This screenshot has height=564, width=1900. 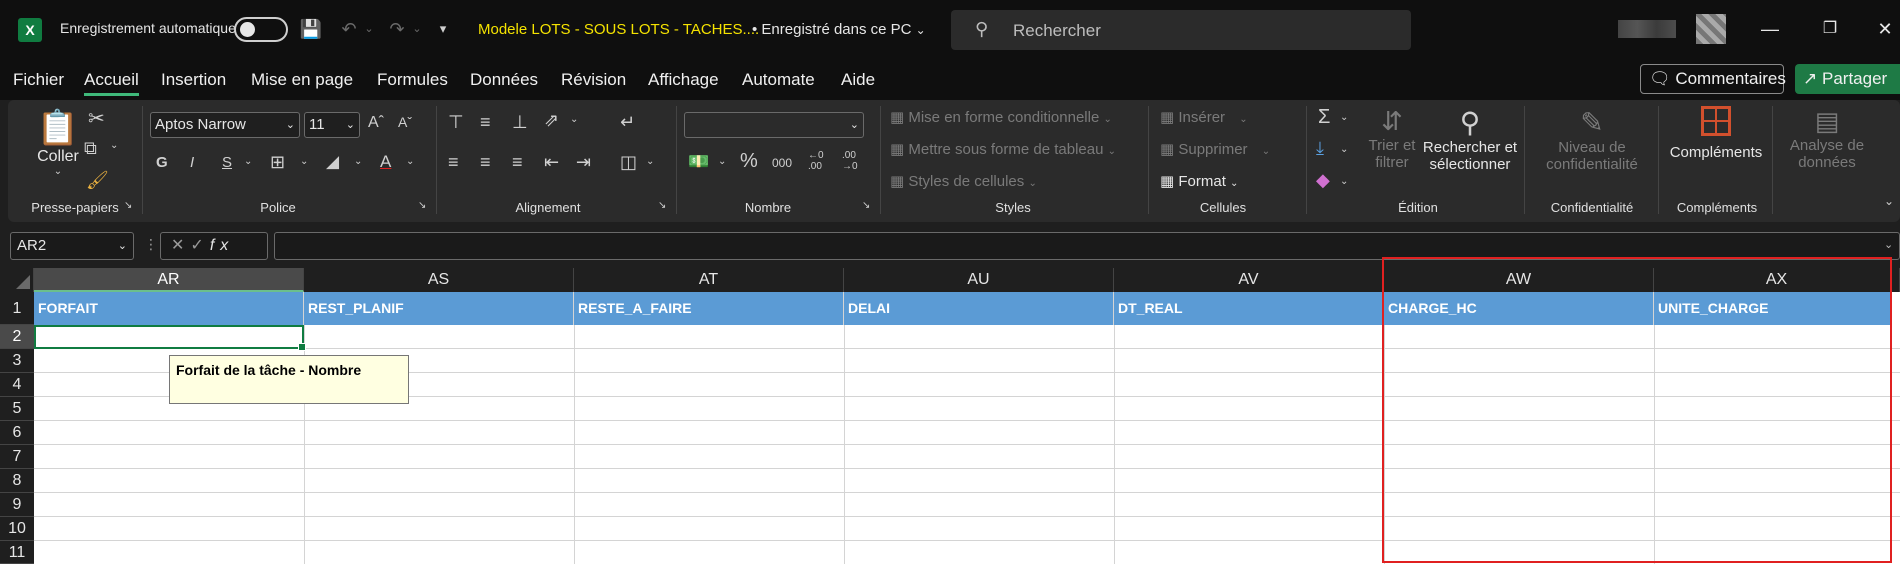 I want to click on italic-button: I, so click(x=192, y=162).